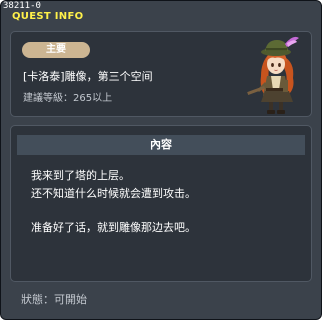 This screenshot has height=320, width=322. I want to click on content-line: 还不知道什么时候就会遭到攻击。, so click(113, 193).